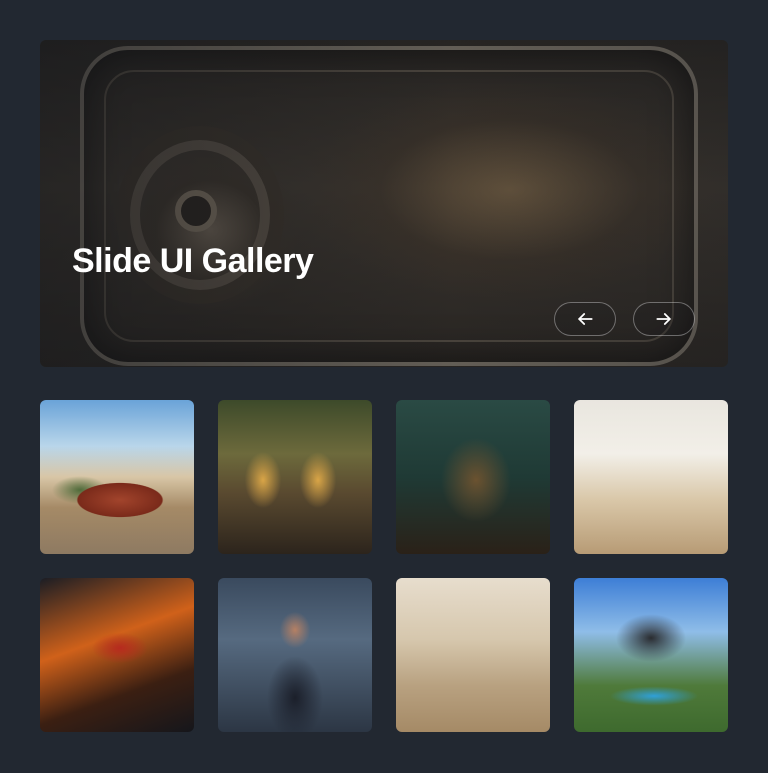 The width and height of the screenshot is (768, 773). Describe the element at coordinates (295, 655) in the screenshot. I see `gallery-thumbnail-businesswoman` at that location.